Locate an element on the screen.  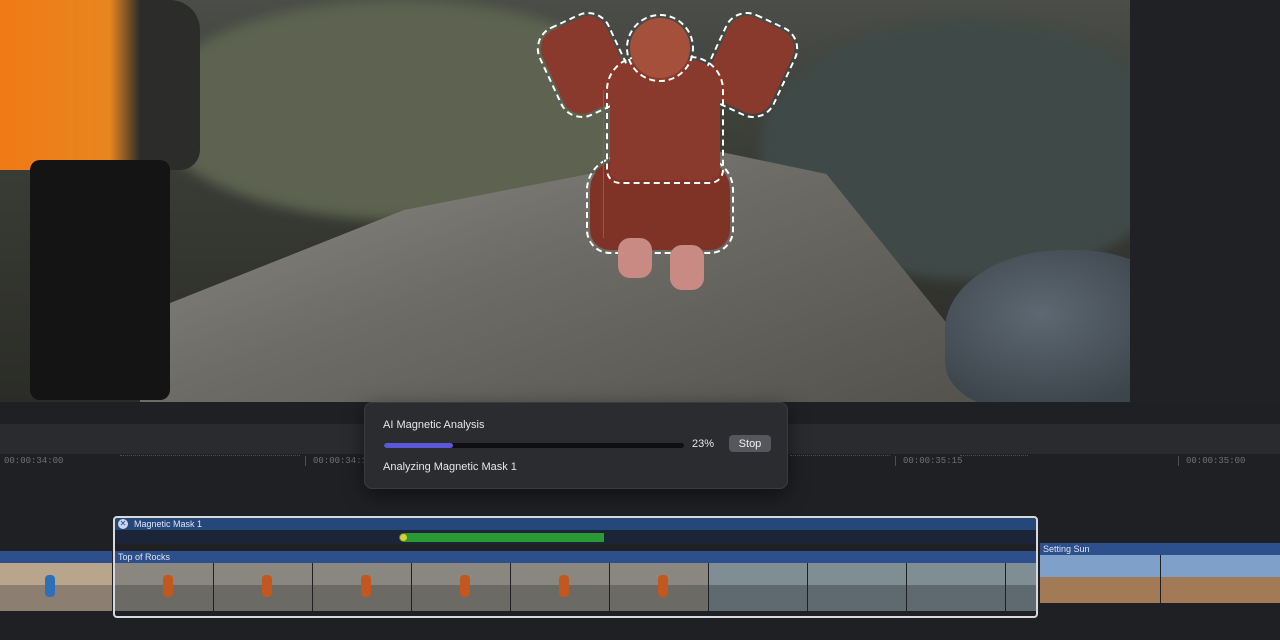
stop-button: Stop is located at coordinates (750, 443).